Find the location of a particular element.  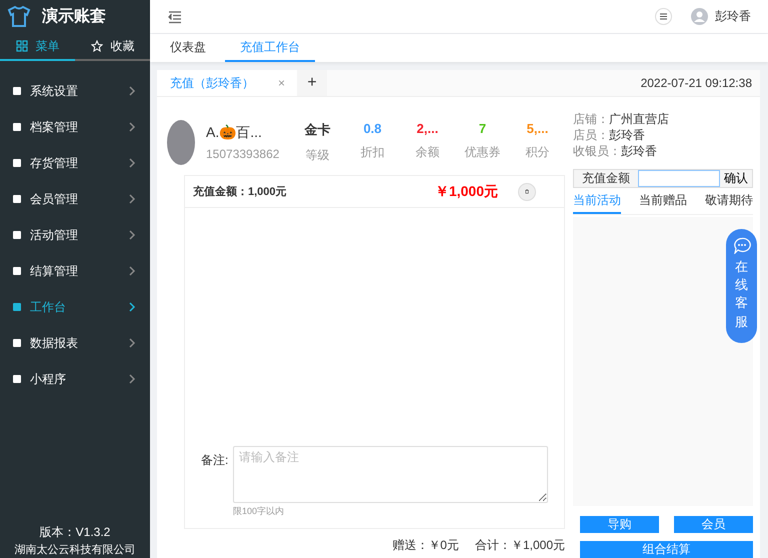

remark-label: 备注: is located at coordinates (215, 460).